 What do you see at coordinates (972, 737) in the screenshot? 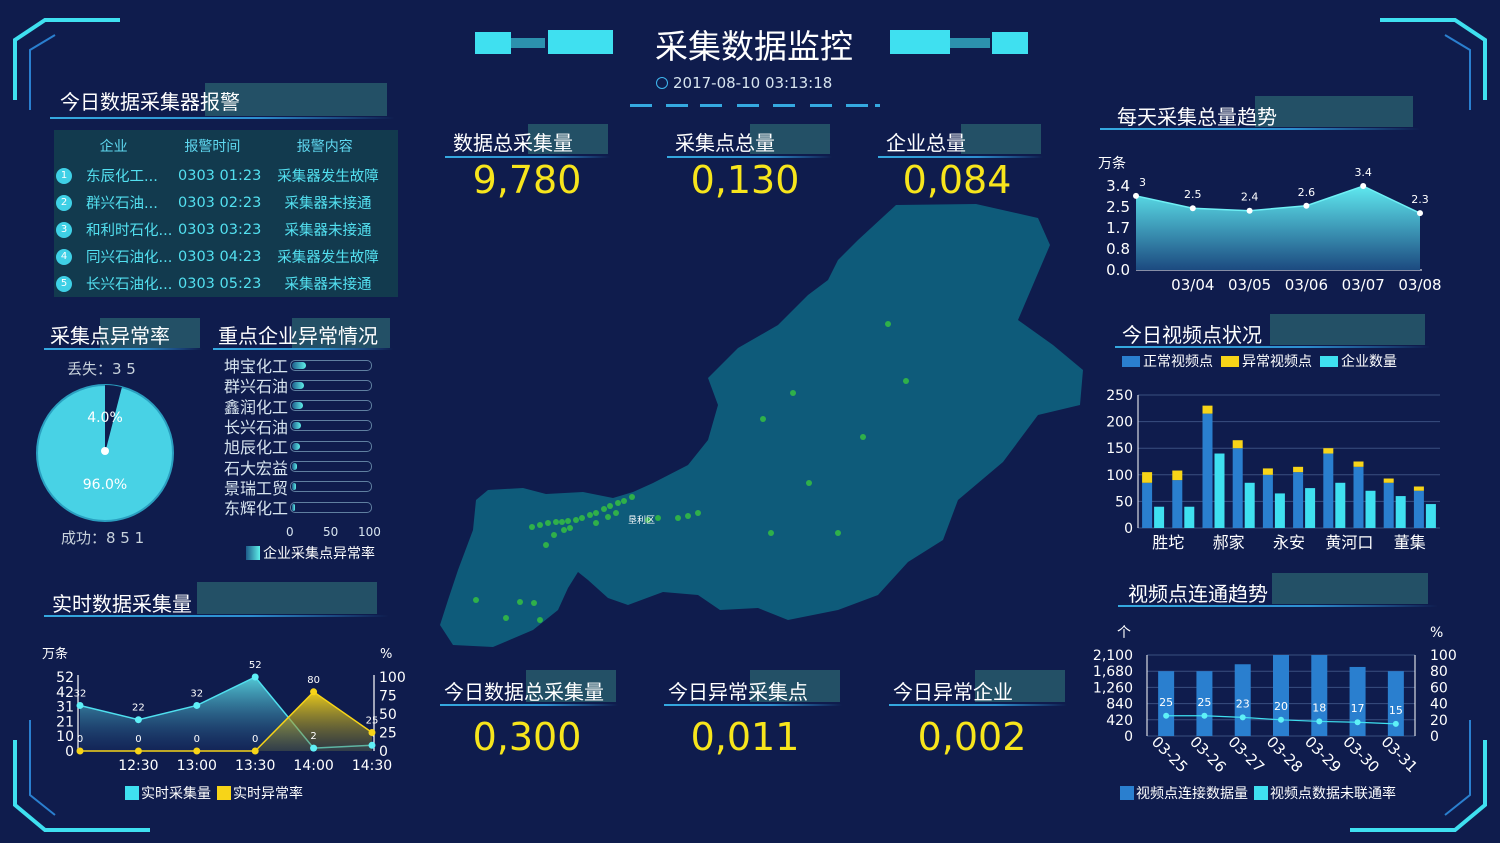
I see `stat-bottom-value: 0,002` at bounding box center [972, 737].